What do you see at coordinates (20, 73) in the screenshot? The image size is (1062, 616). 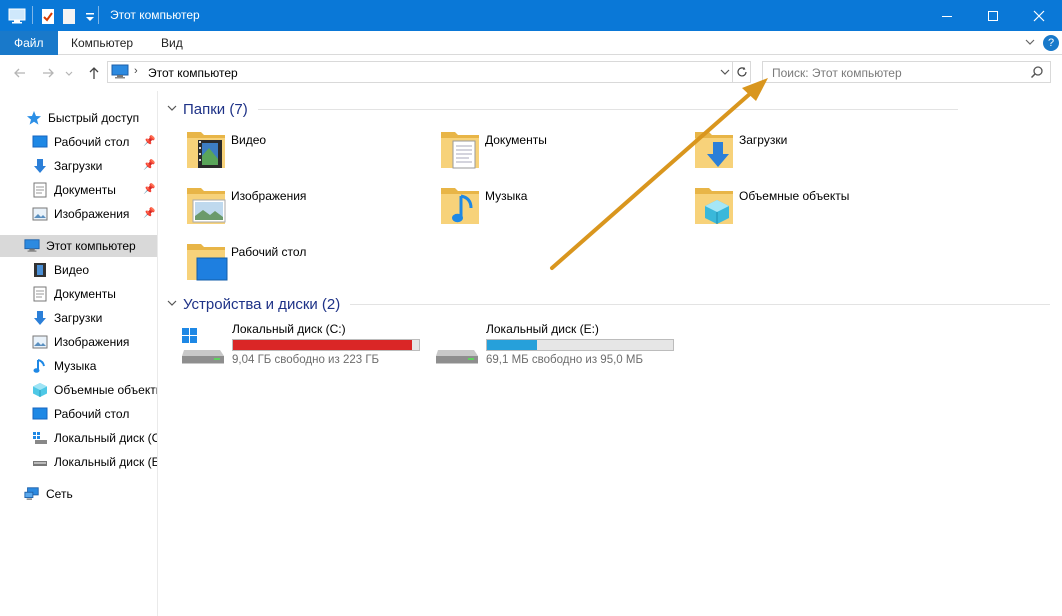 I see `back-arrow-icon` at bounding box center [20, 73].